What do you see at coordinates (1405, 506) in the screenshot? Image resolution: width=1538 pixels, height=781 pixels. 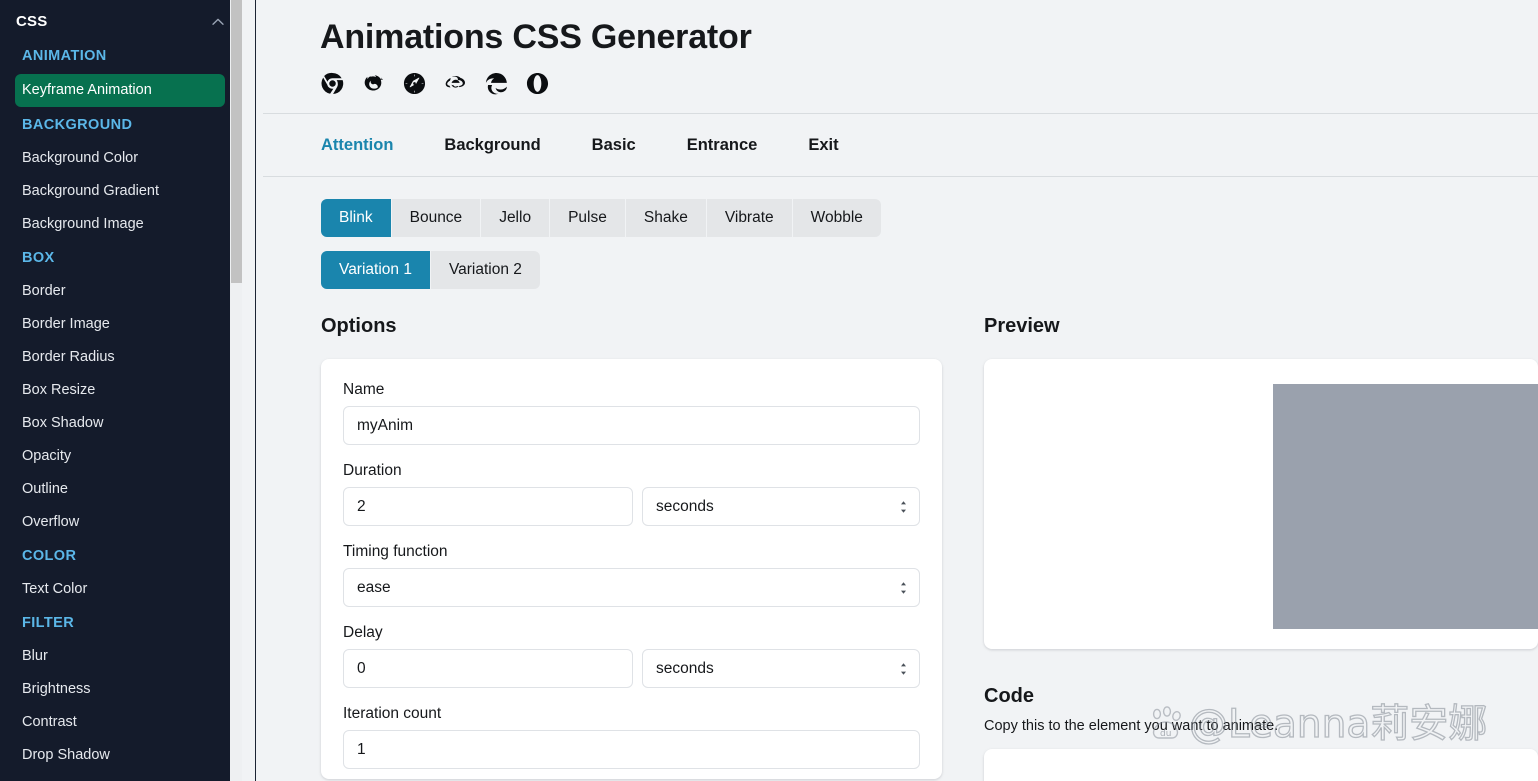 I see `preview-animation-box` at bounding box center [1405, 506].